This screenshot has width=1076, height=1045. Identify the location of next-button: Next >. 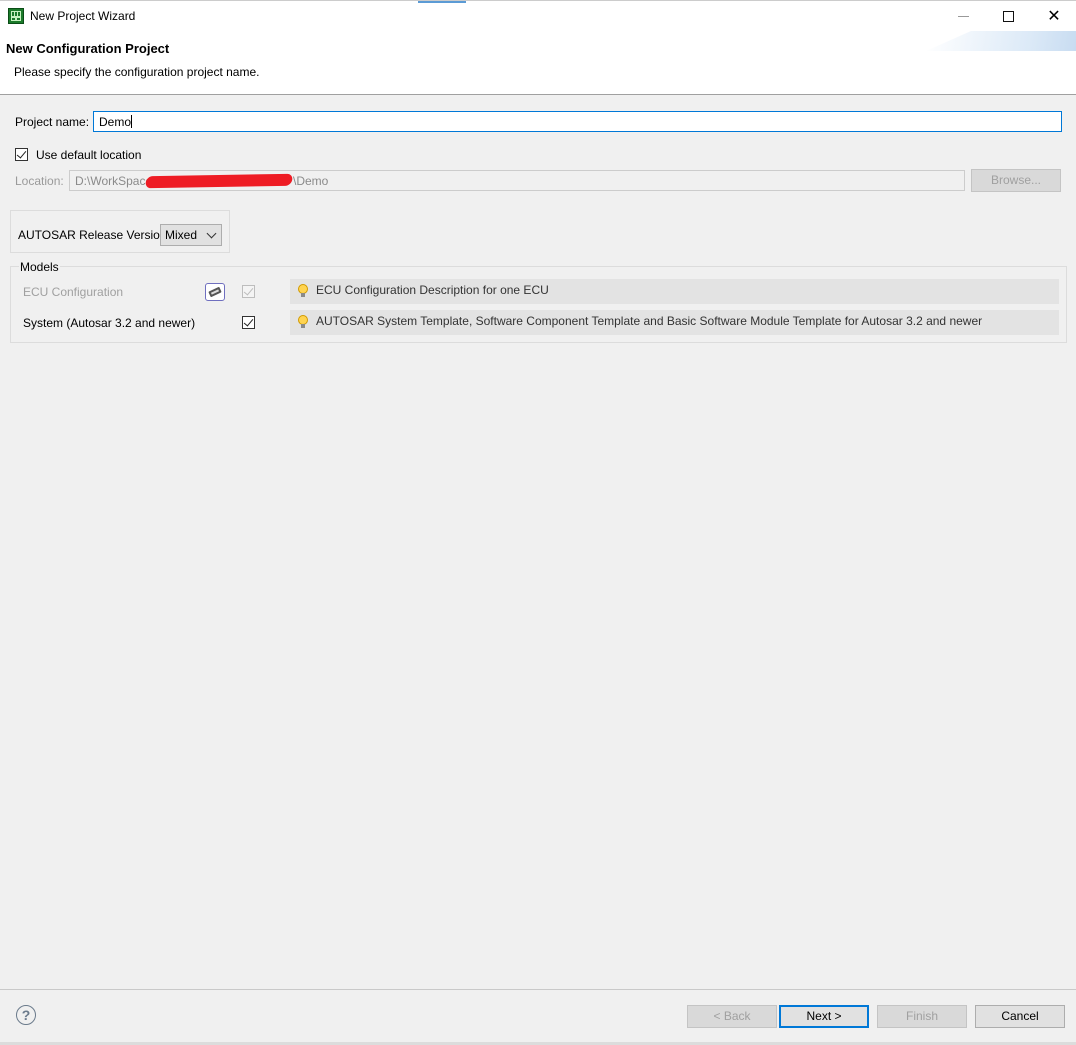
(824, 1016).